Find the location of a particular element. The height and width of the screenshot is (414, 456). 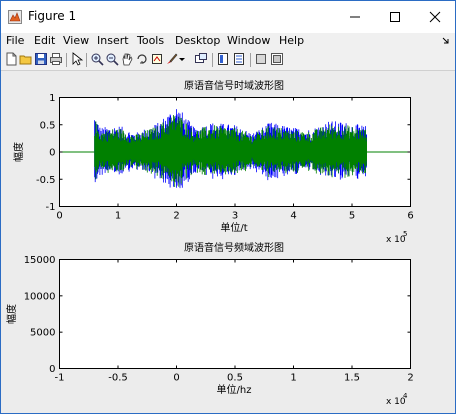

bottom-xlabel: 单位/hz is located at coordinates (234, 389).